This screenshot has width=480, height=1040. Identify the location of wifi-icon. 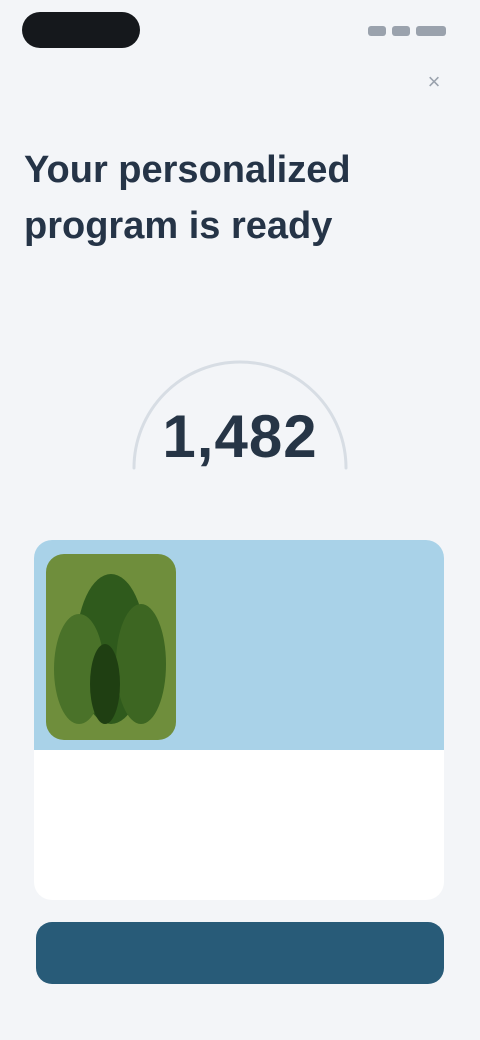
(401, 31).